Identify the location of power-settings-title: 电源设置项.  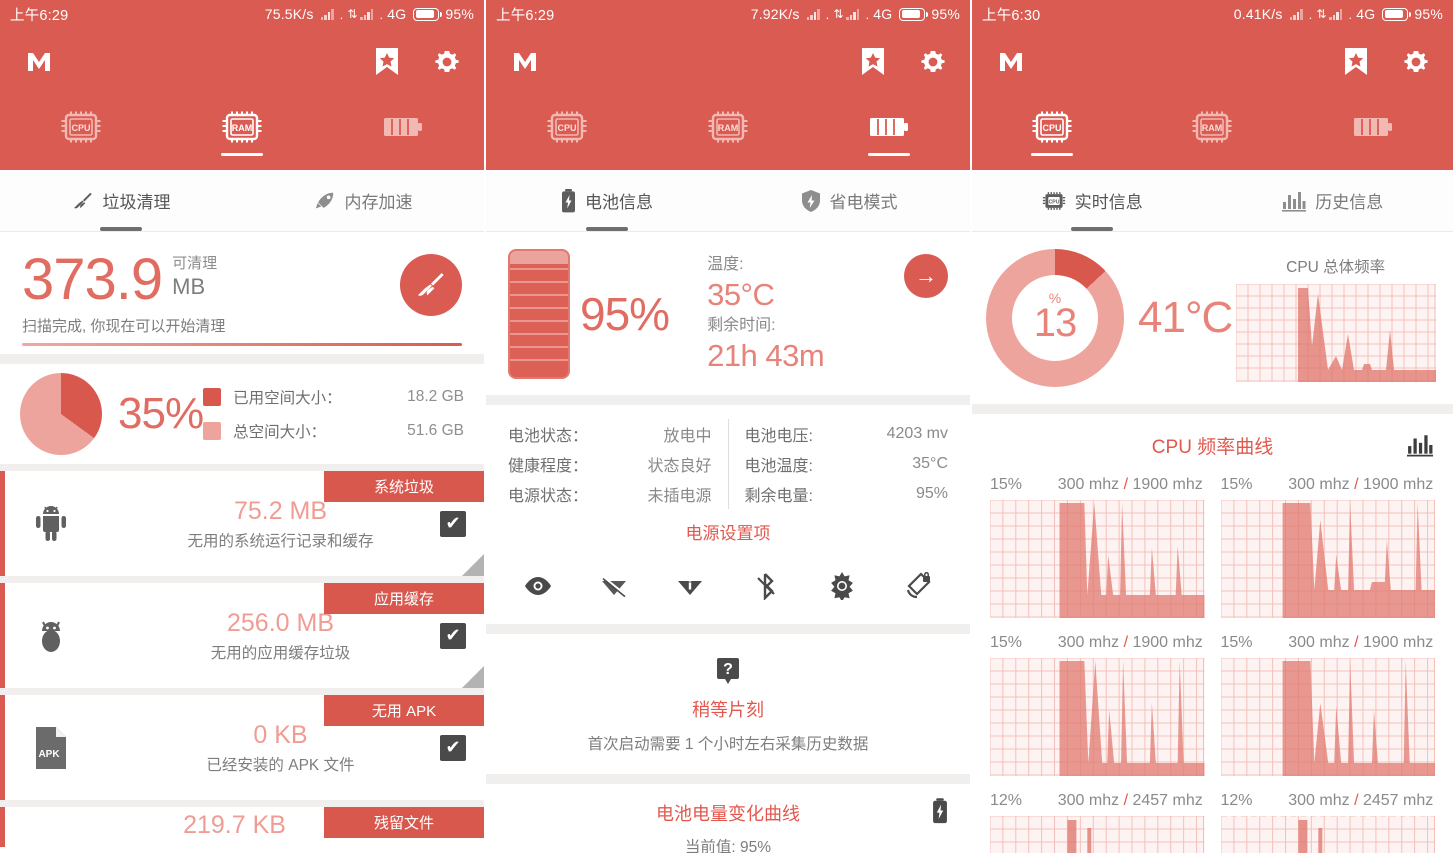
(728, 528).